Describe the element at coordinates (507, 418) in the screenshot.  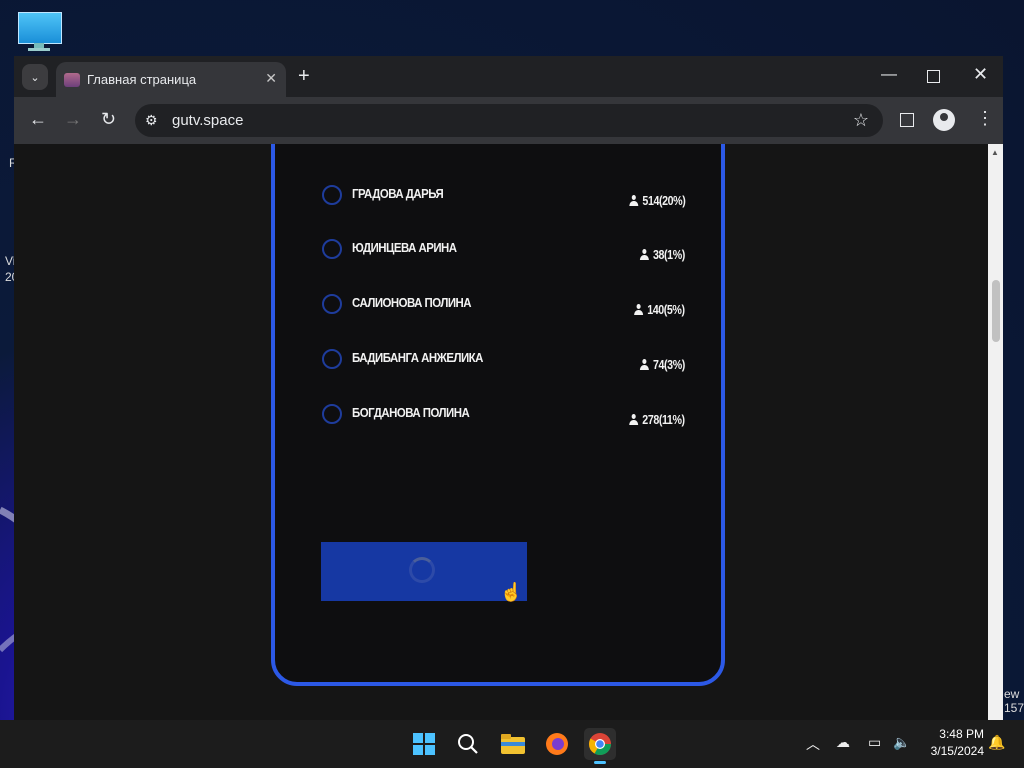
I see `candidate-row: БОГДАНОВА ПОЛИНА 278(11%)` at that location.